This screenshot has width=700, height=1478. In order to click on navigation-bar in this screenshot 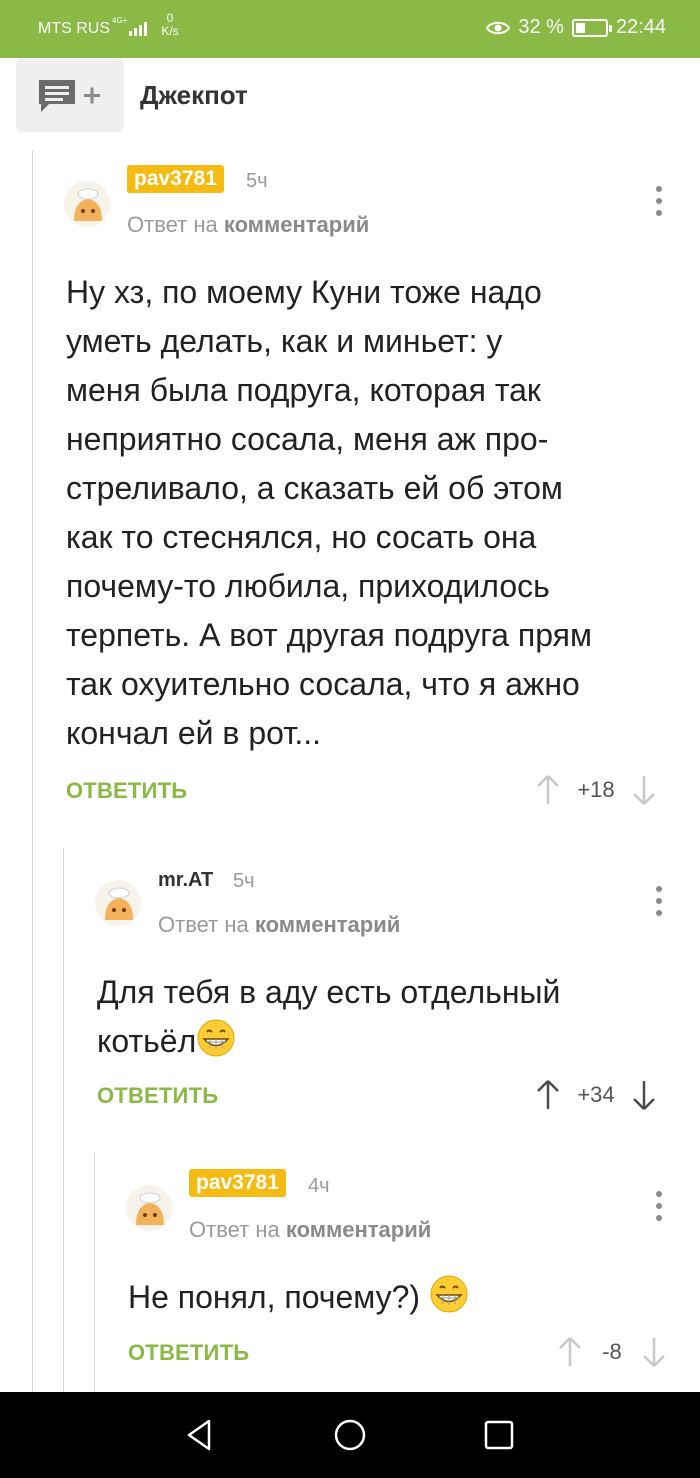, I will do `click(350, 1435)`.